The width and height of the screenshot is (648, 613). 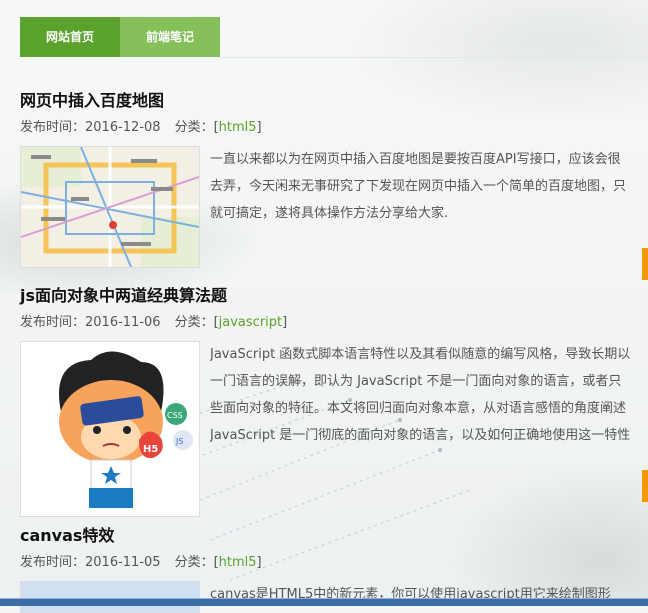 I want to click on excerpt-line: 一门语言的误解，即认为 JavaScript 不是一门面向对象的语言，或者只, so click(x=416, y=381).